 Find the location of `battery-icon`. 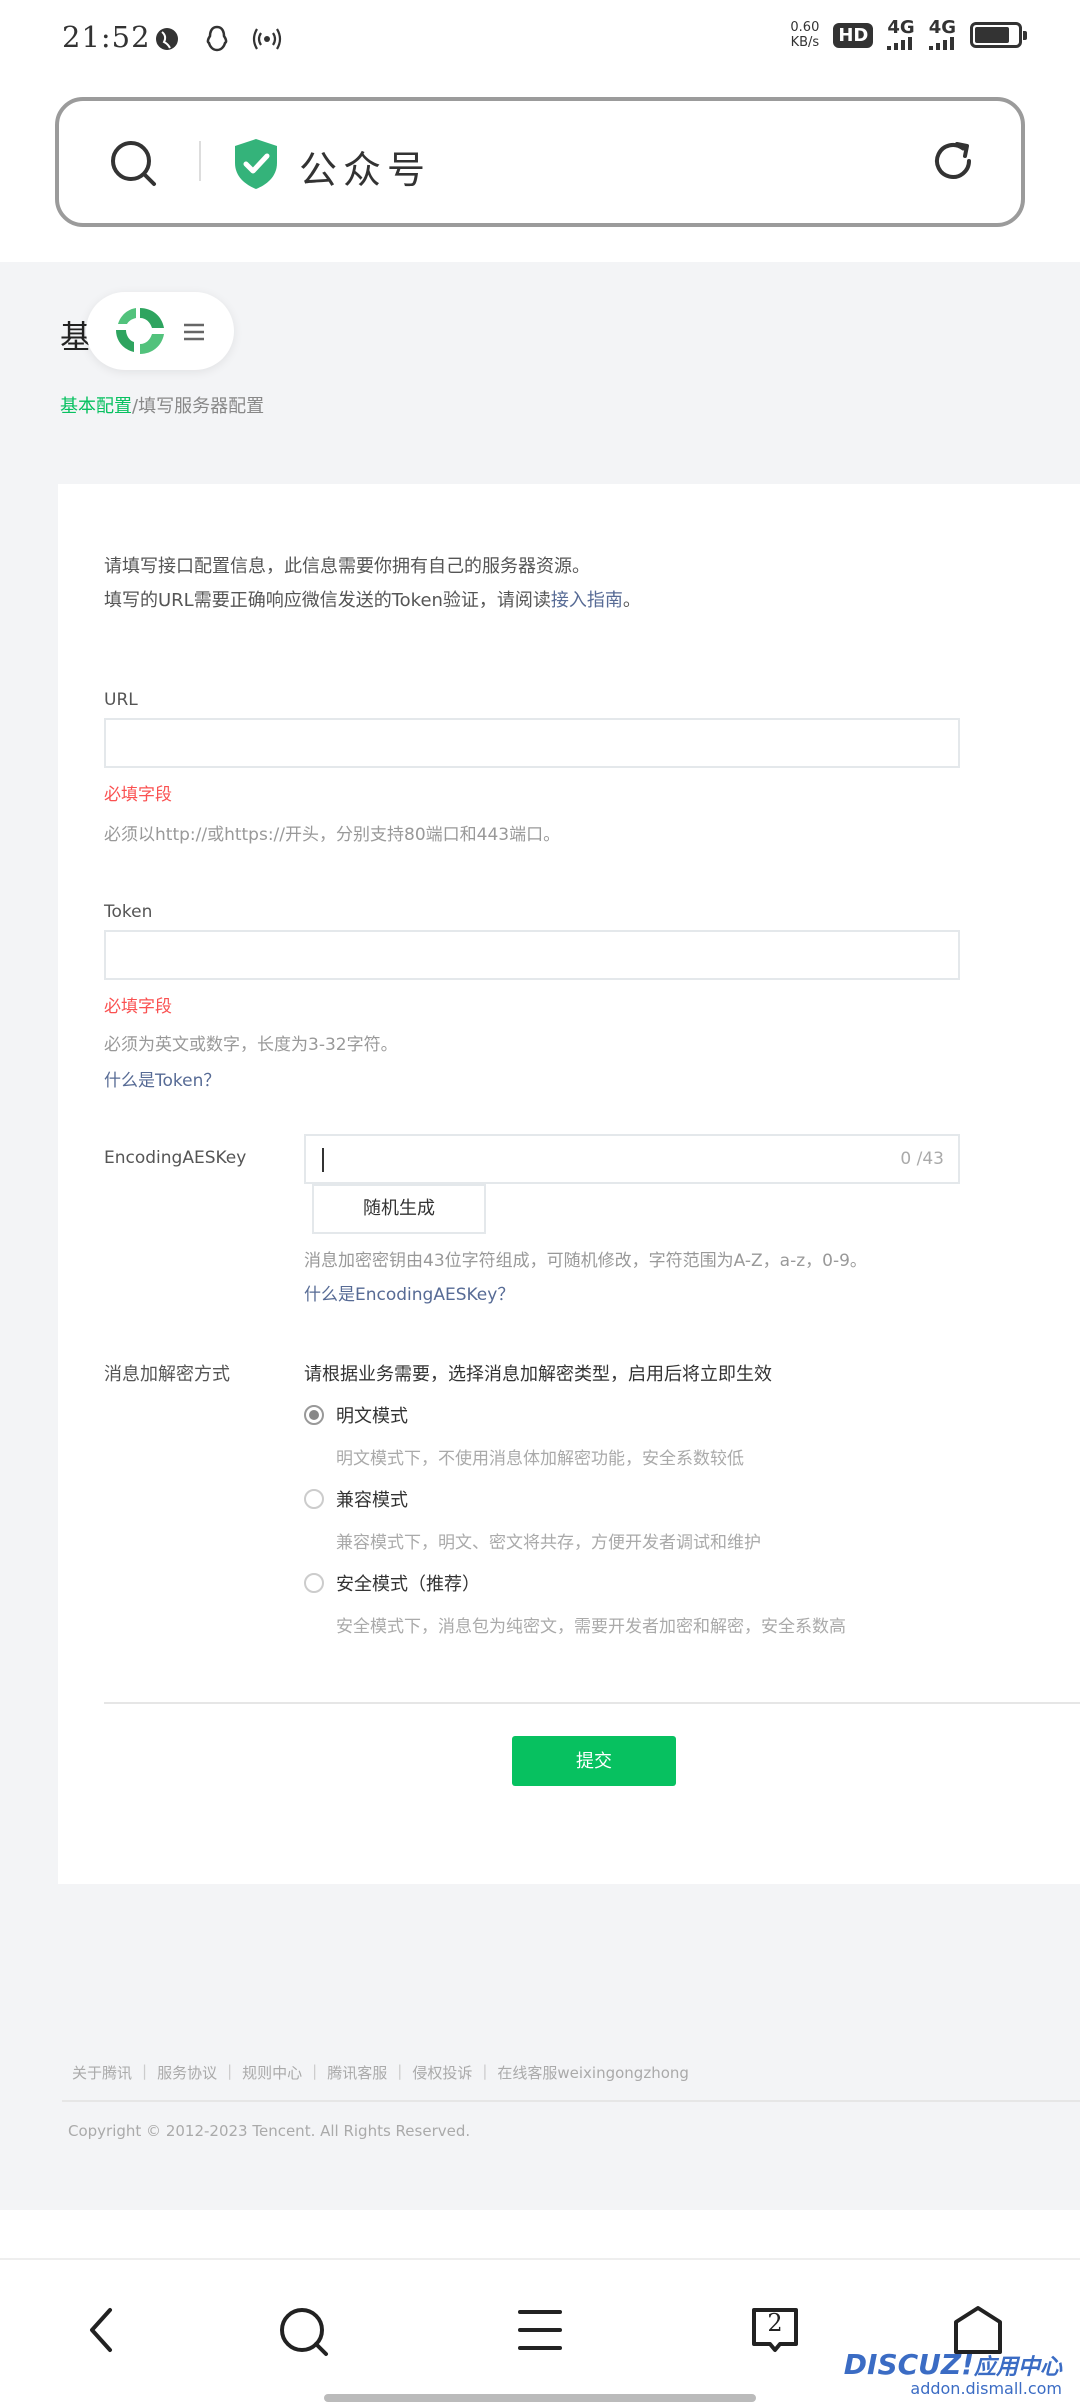

battery-icon is located at coordinates (998, 35).